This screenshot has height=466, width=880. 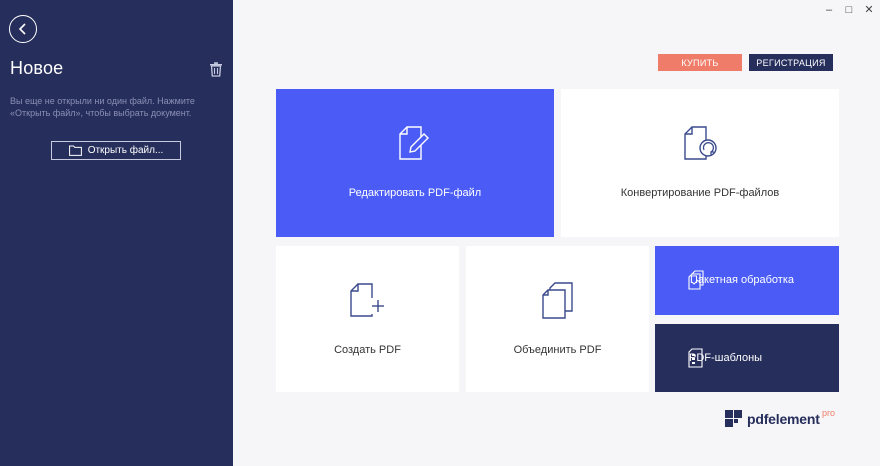 I want to click on maximize-button: □, so click(x=849, y=10).